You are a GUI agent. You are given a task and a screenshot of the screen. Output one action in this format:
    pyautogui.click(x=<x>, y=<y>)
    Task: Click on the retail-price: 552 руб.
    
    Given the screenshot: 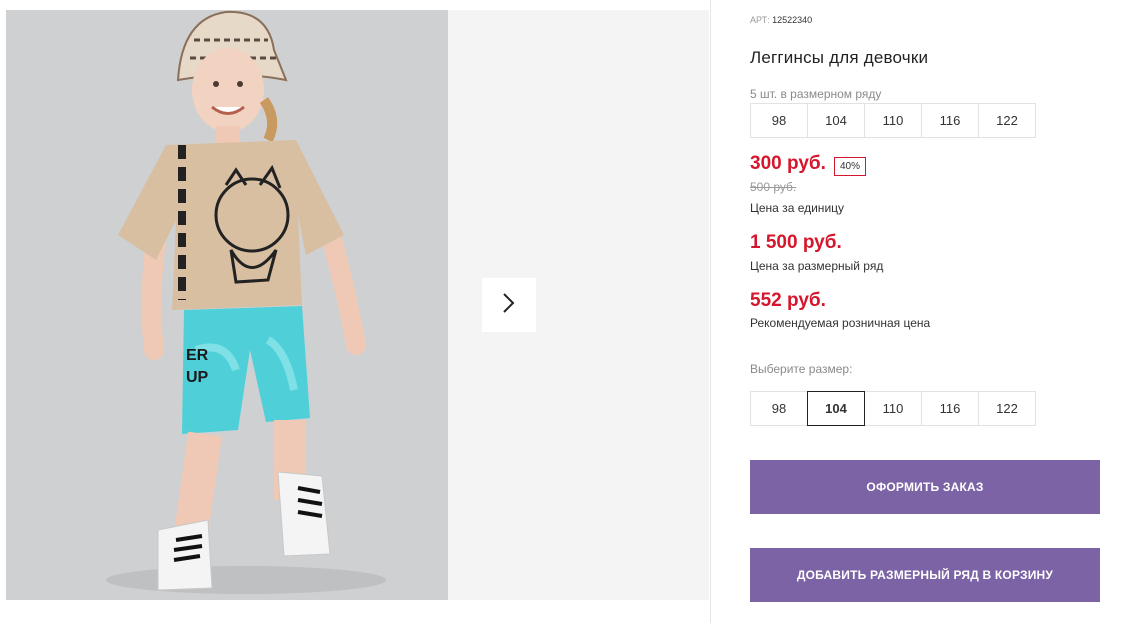 What is the action you would take?
    pyautogui.click(x=788, y=300)
    